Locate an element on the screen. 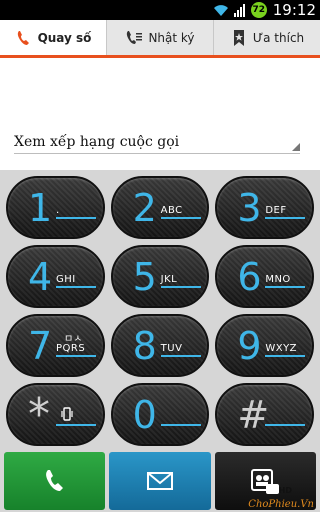 Image resolution: width=320 pixels, height=512 pixels. phone-handset-icon is located at coordinates (54, 480).